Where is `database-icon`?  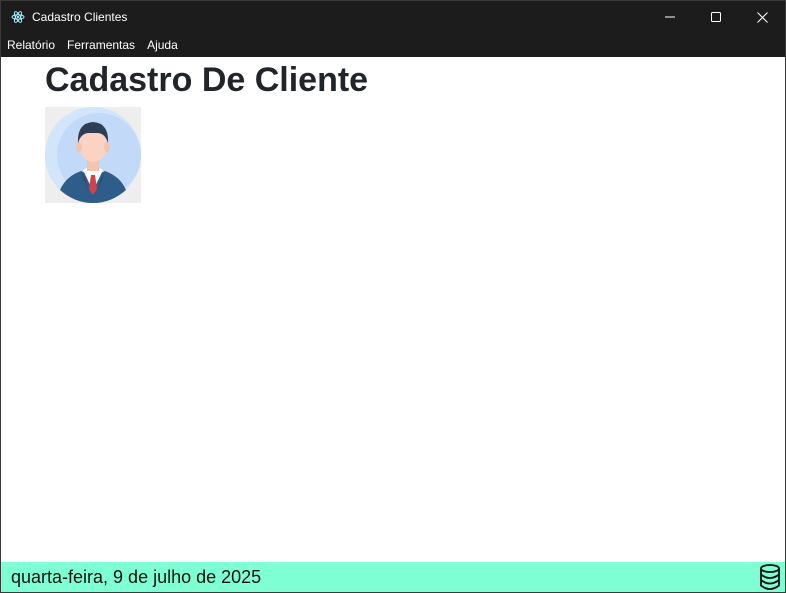 database-icon is located at coordinates (770, 577).